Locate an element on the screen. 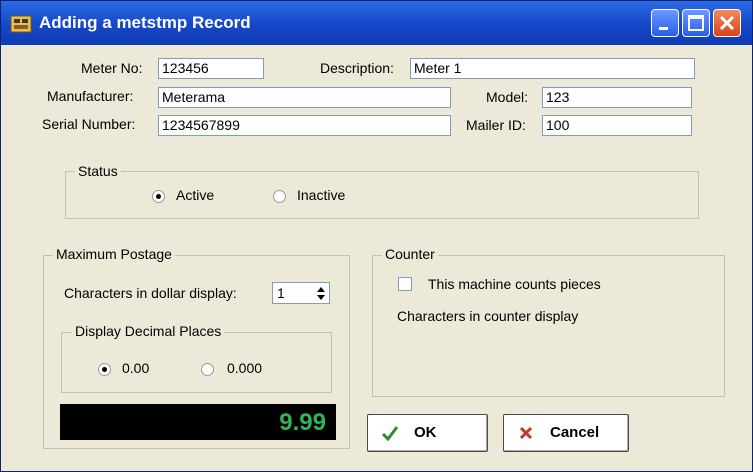  ok-button: OK is located at coordinates (427, 433).